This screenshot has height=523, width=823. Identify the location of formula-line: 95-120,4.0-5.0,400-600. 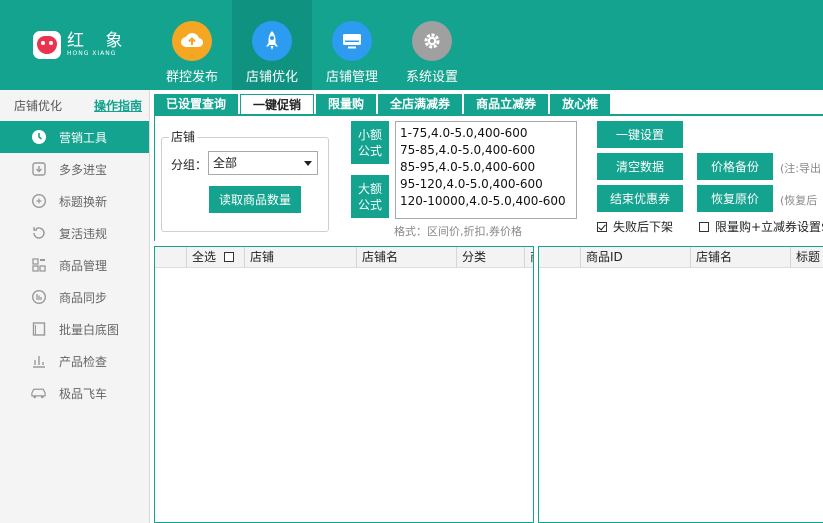
(471, 184).